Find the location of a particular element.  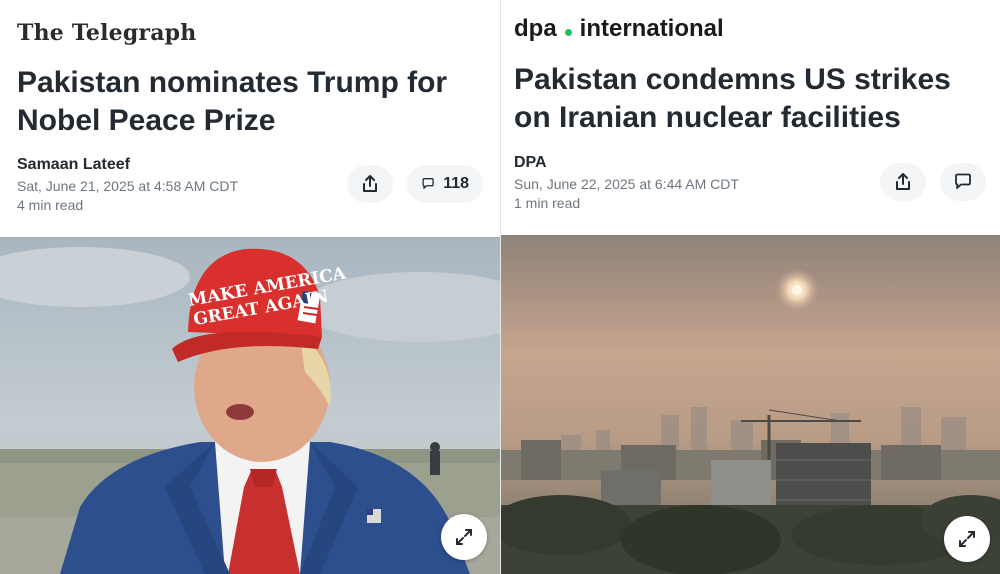

comment-count: 118 is located at coordinates (456, 183).